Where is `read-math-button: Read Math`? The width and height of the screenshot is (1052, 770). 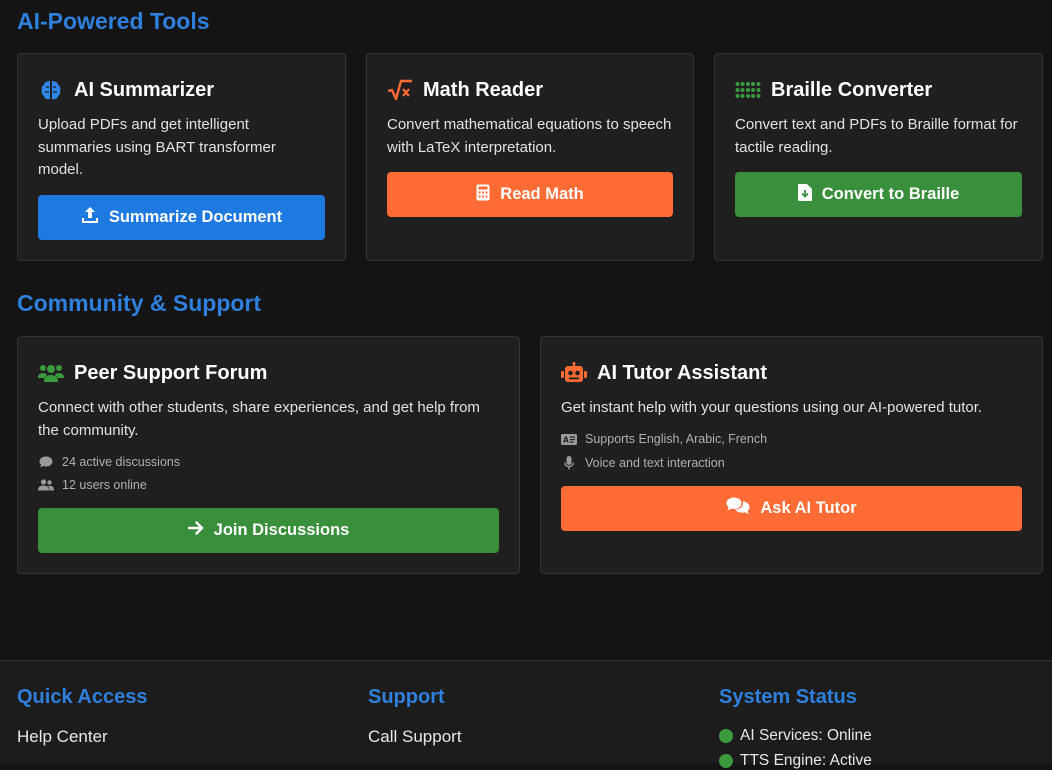
read-math-button: Read Math is located at coordinates (530, 194).